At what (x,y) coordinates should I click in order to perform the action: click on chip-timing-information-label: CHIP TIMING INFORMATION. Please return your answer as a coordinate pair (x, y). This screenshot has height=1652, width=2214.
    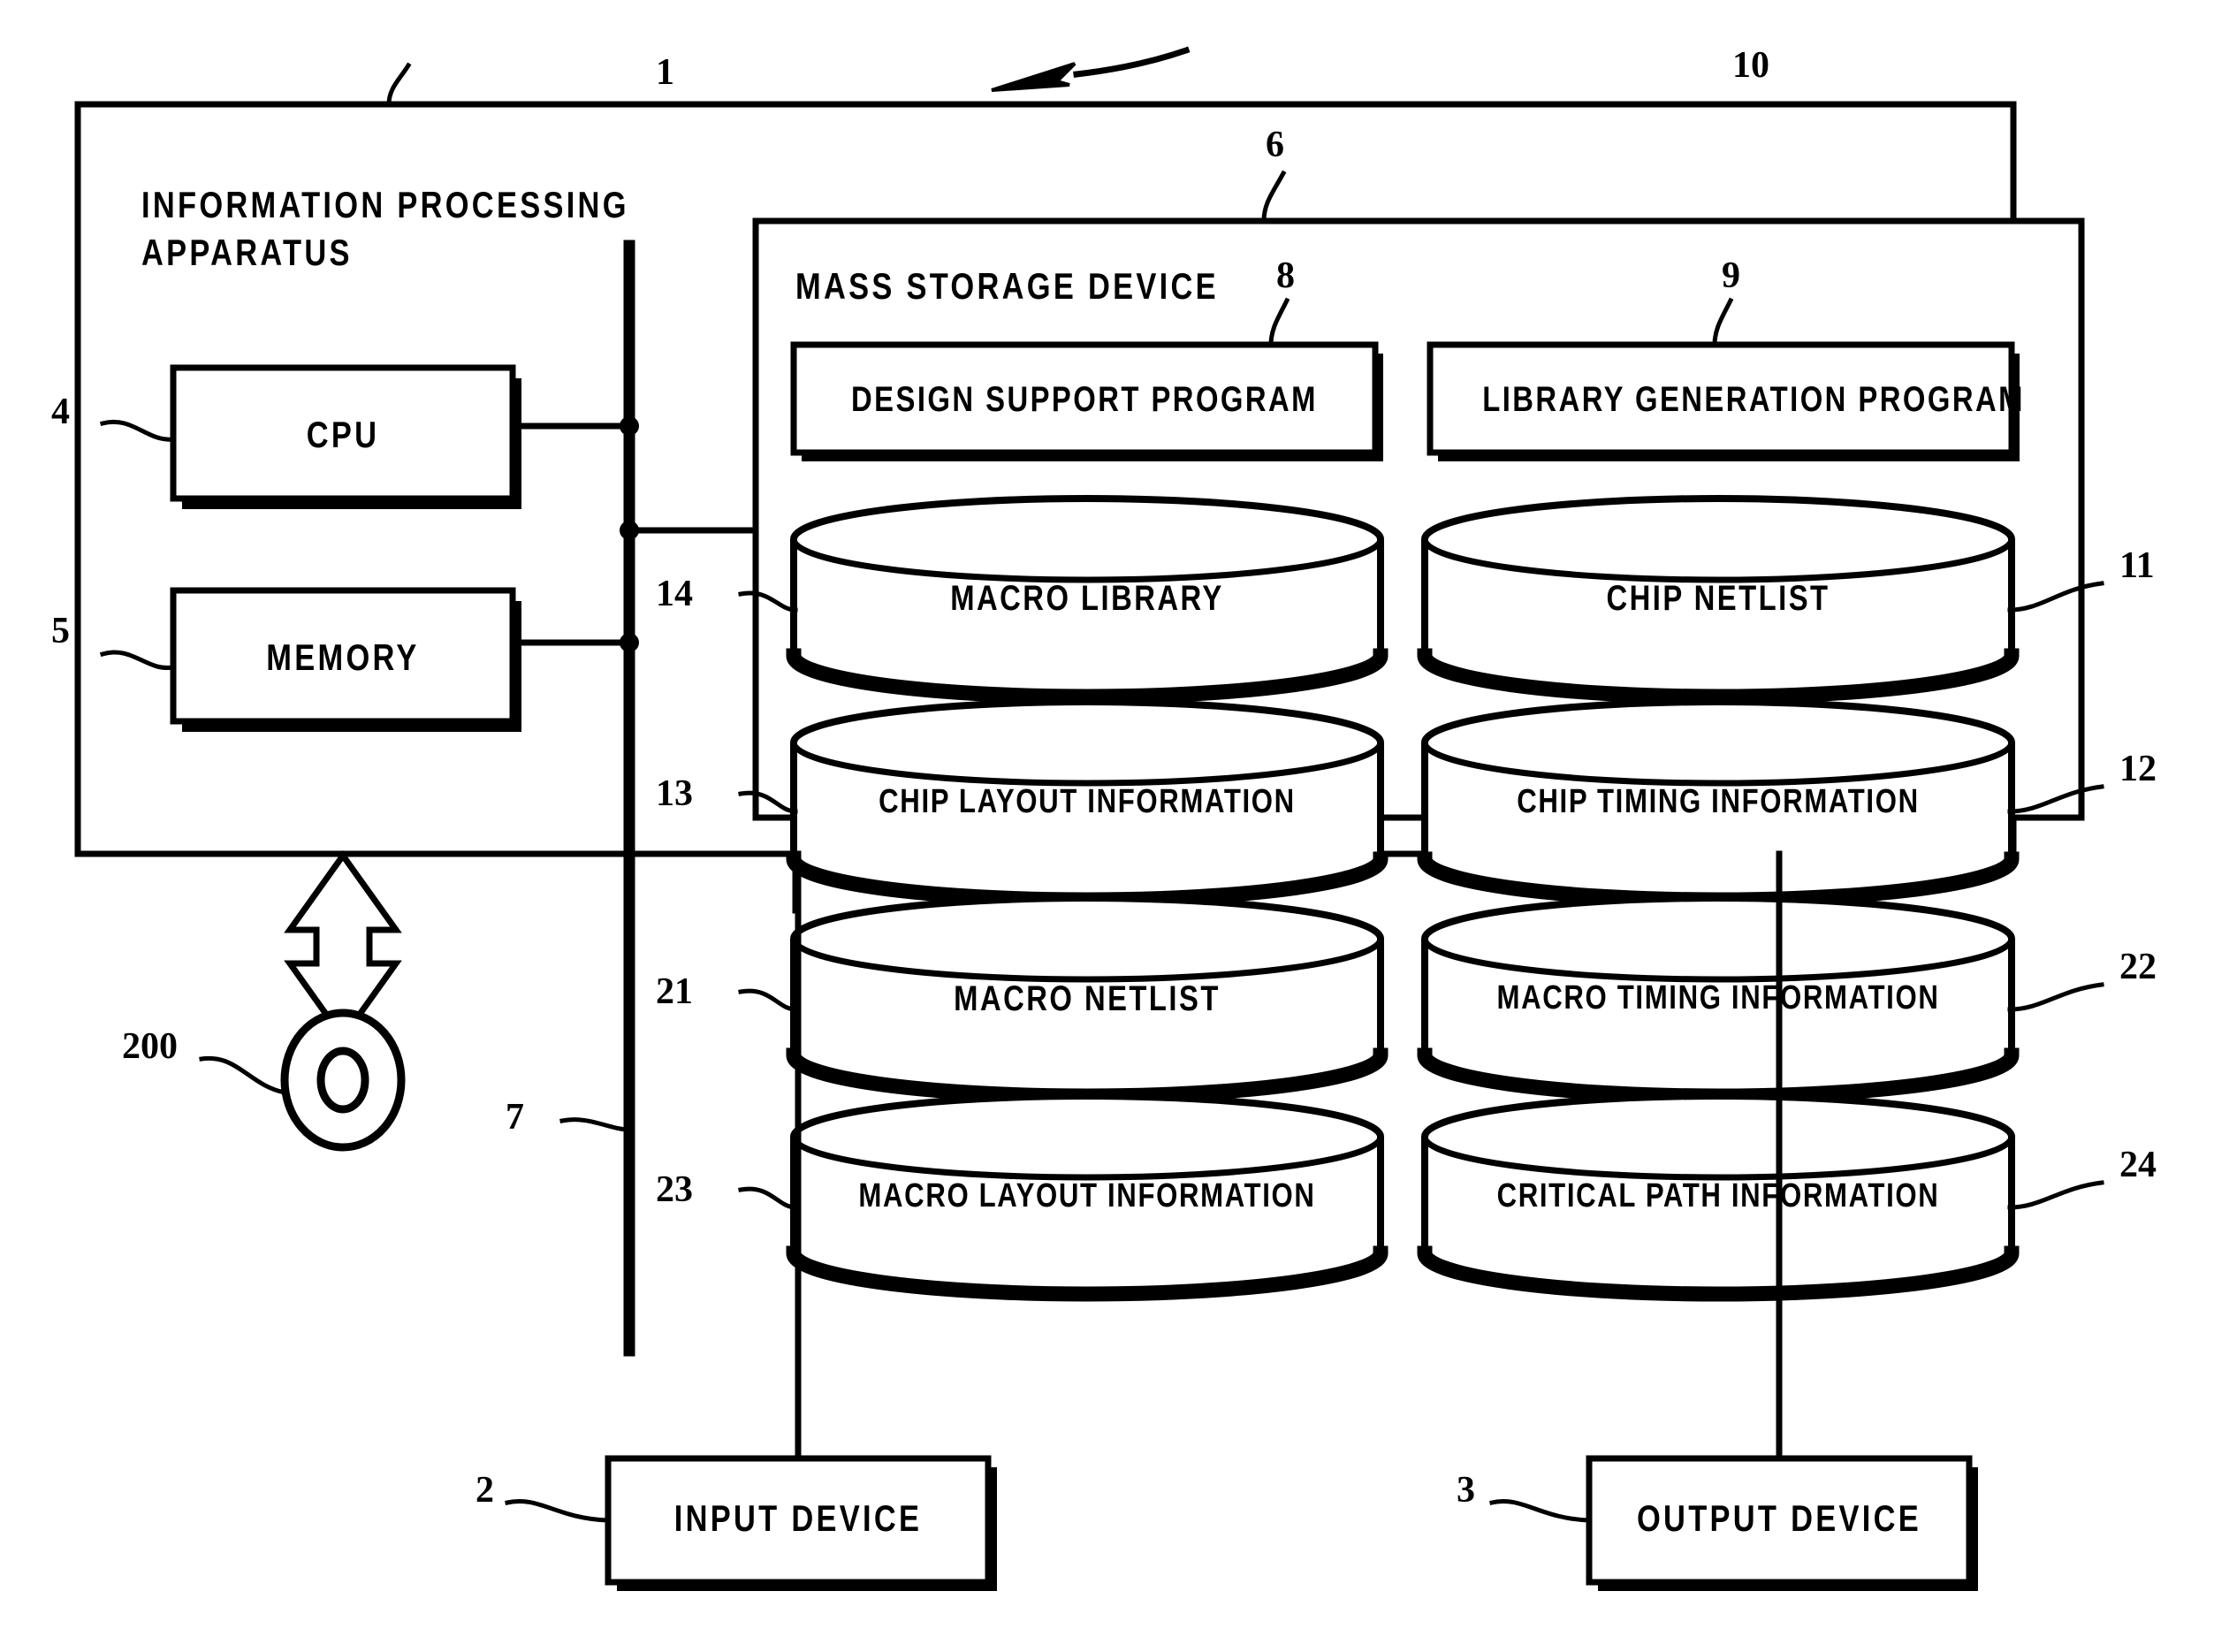
    Looking at the image, I should click on (1718, 802).